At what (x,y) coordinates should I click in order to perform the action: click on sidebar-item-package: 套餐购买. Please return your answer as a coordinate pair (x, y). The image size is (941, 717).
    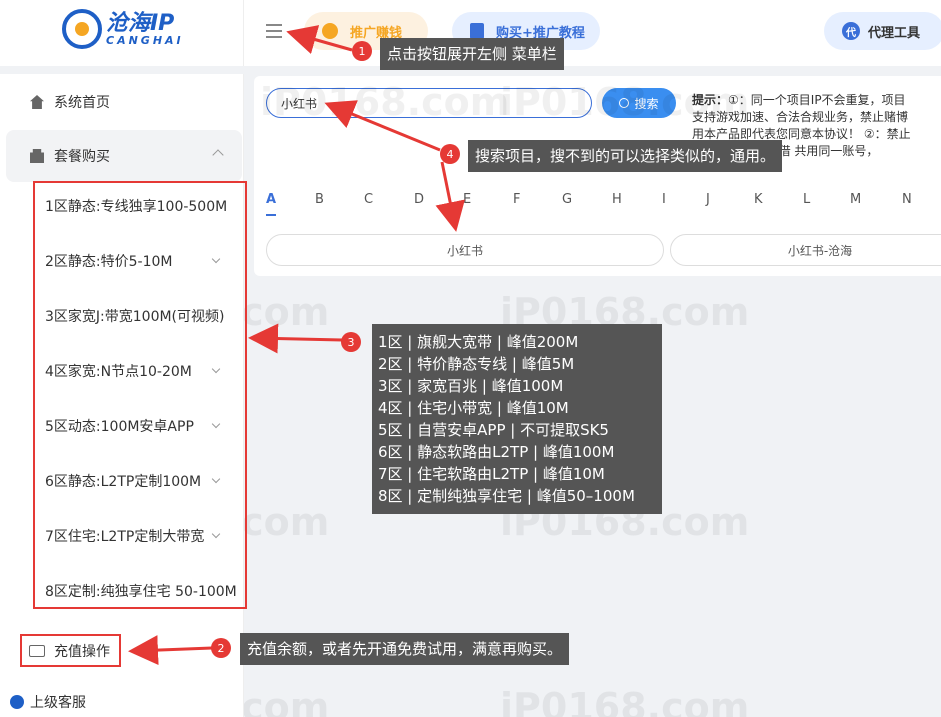
    Looking at the image, I should click on (124, 156).